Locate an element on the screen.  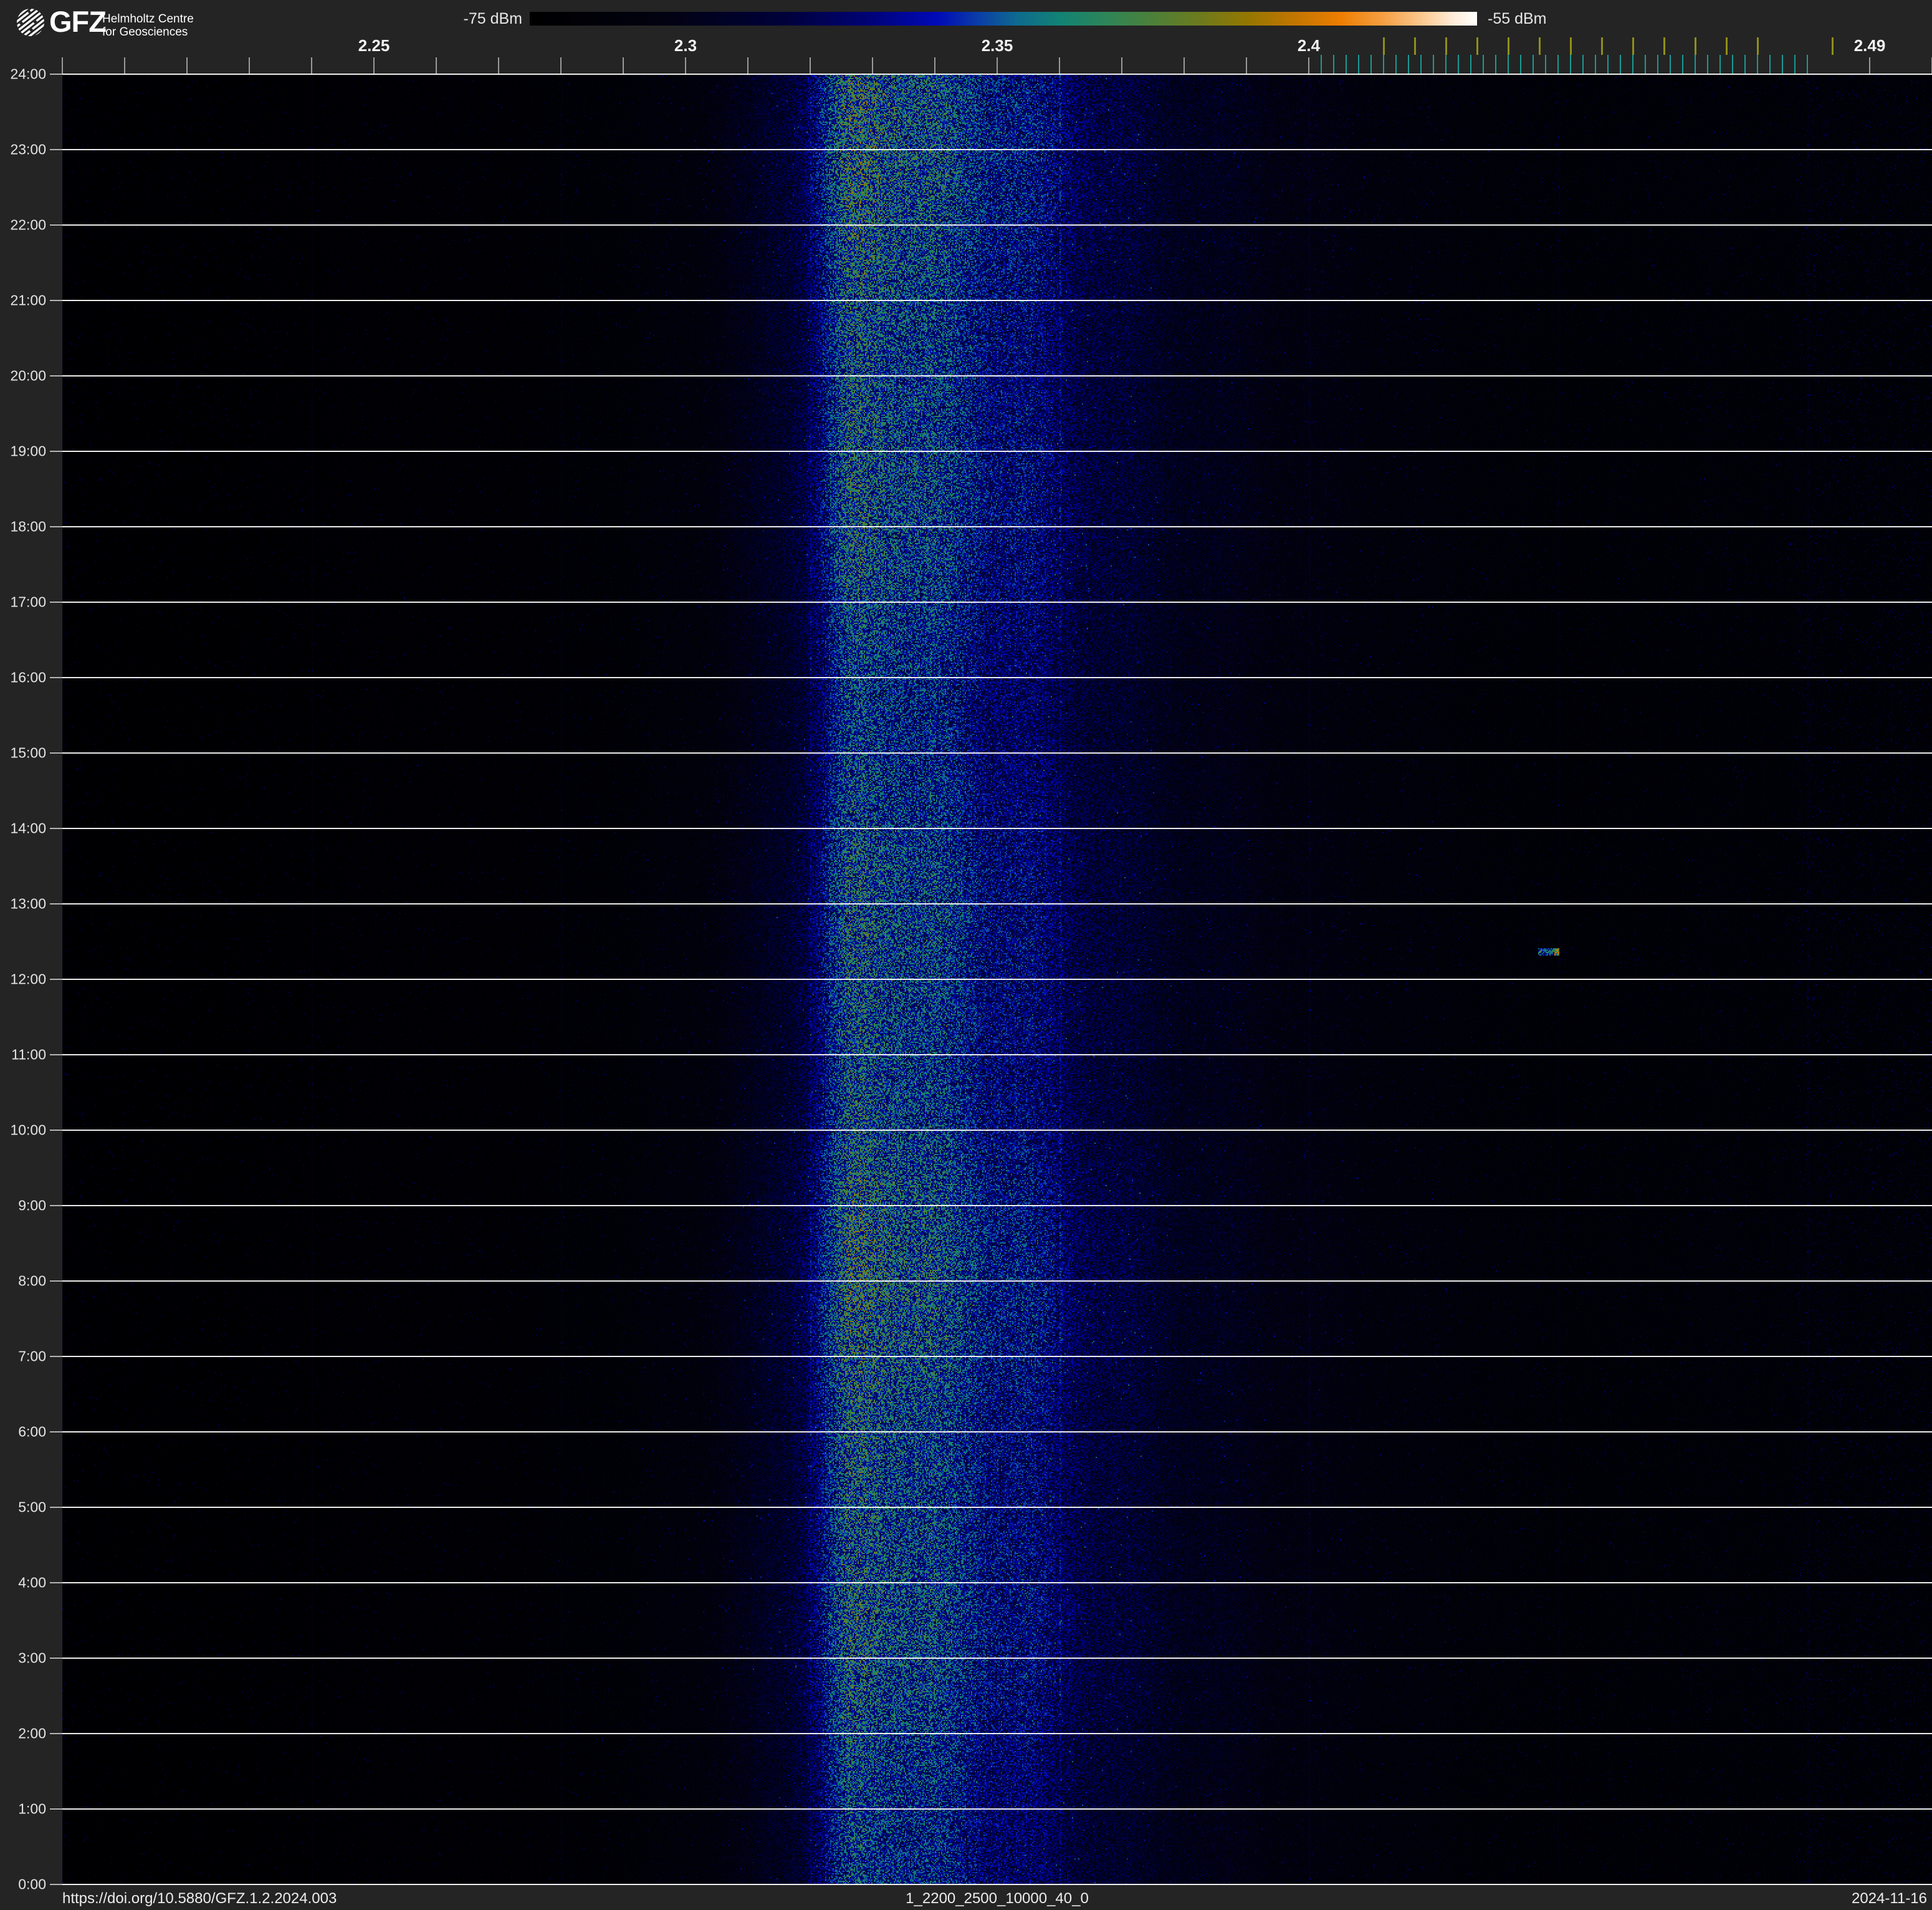
filename-label: 1_2200_2500_10000_40_0 is located at coordinates (997, 1898).